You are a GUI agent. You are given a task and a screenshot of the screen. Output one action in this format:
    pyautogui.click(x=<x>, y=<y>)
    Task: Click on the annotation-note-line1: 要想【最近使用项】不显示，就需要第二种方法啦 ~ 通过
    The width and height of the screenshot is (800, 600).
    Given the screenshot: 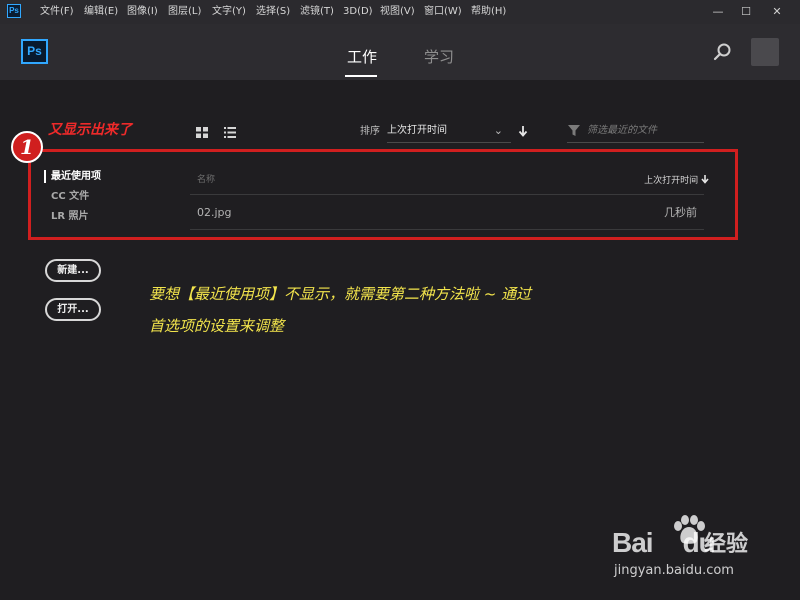 What is the action you would take?
    pyautogui.click(x=340, y=294)
    